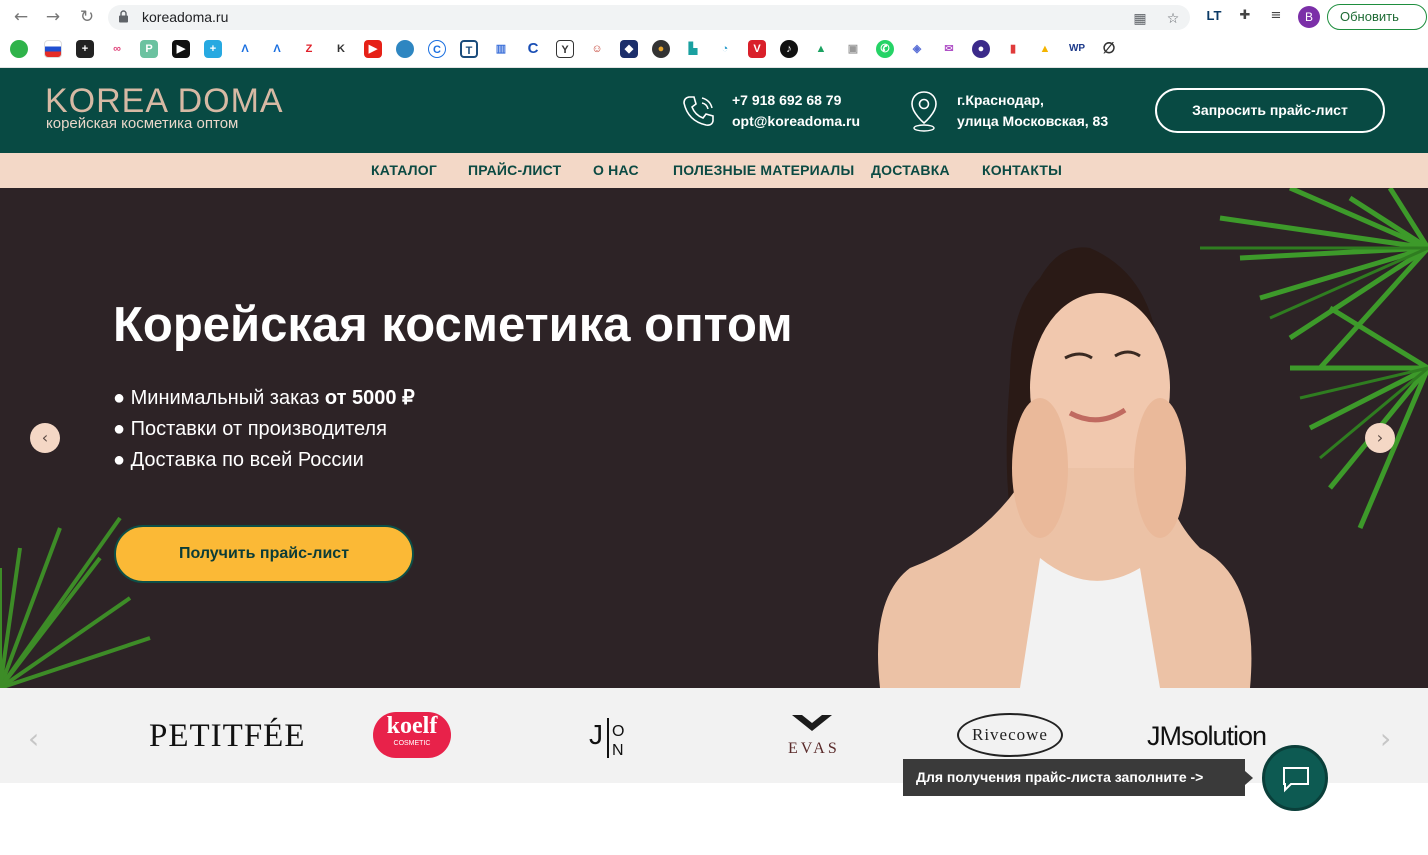 The height and width of the screenshot is (855, 1428). Describe the element at coordinates (763, 170) in the screenshot. I see `menu-item-materials: ПОЛЕЗНЫЕ МАТЕРИАЛЫ` at that location.